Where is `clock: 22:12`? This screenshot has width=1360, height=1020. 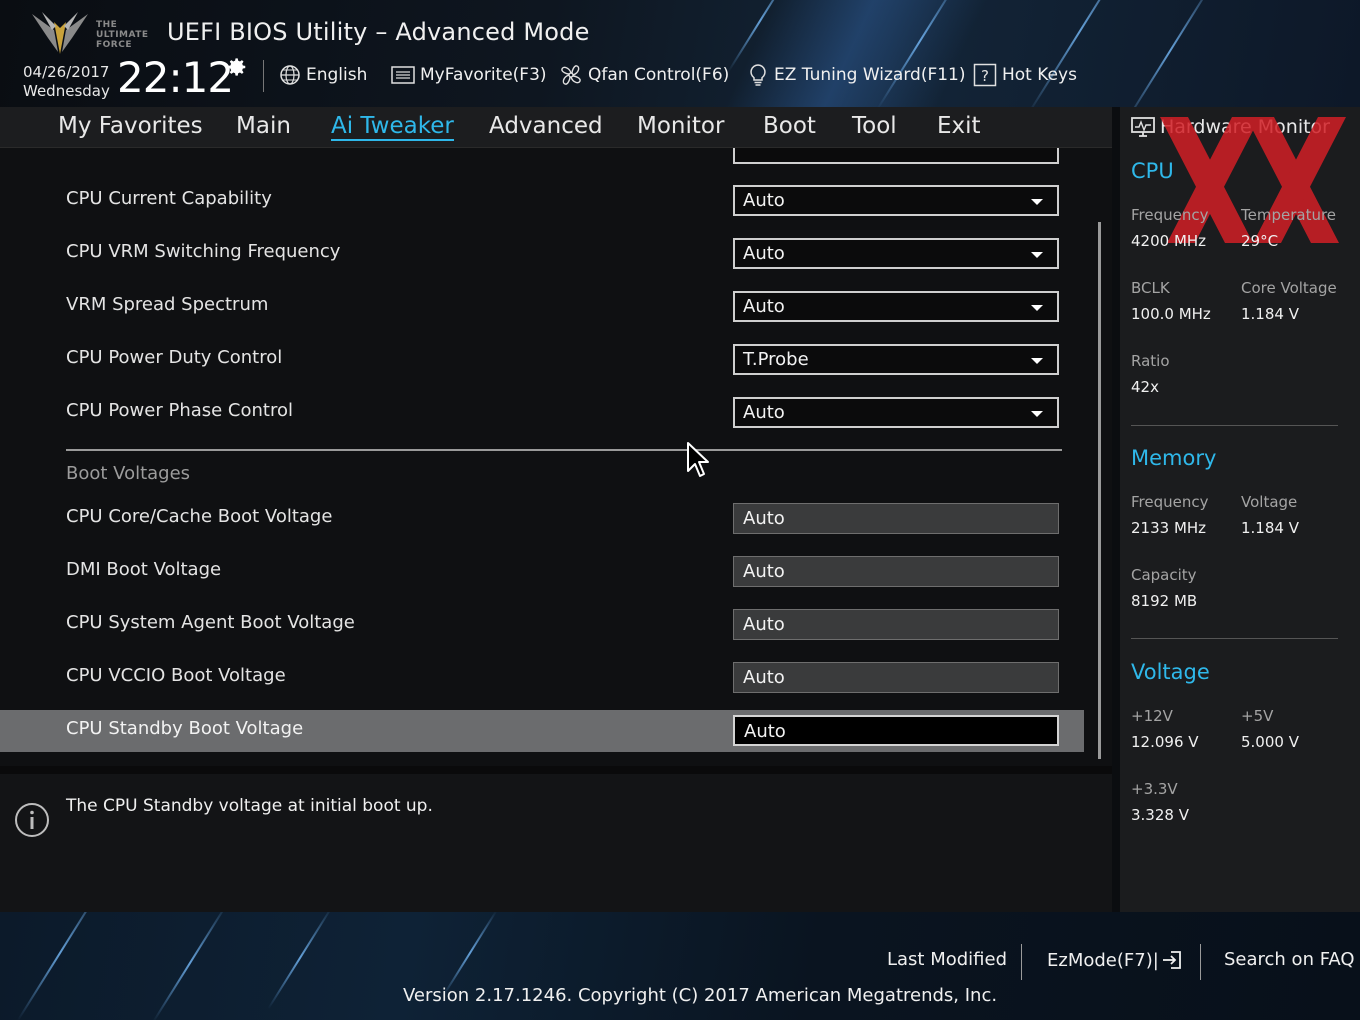 clock: 22:12 is located at coordinates (175, 77).